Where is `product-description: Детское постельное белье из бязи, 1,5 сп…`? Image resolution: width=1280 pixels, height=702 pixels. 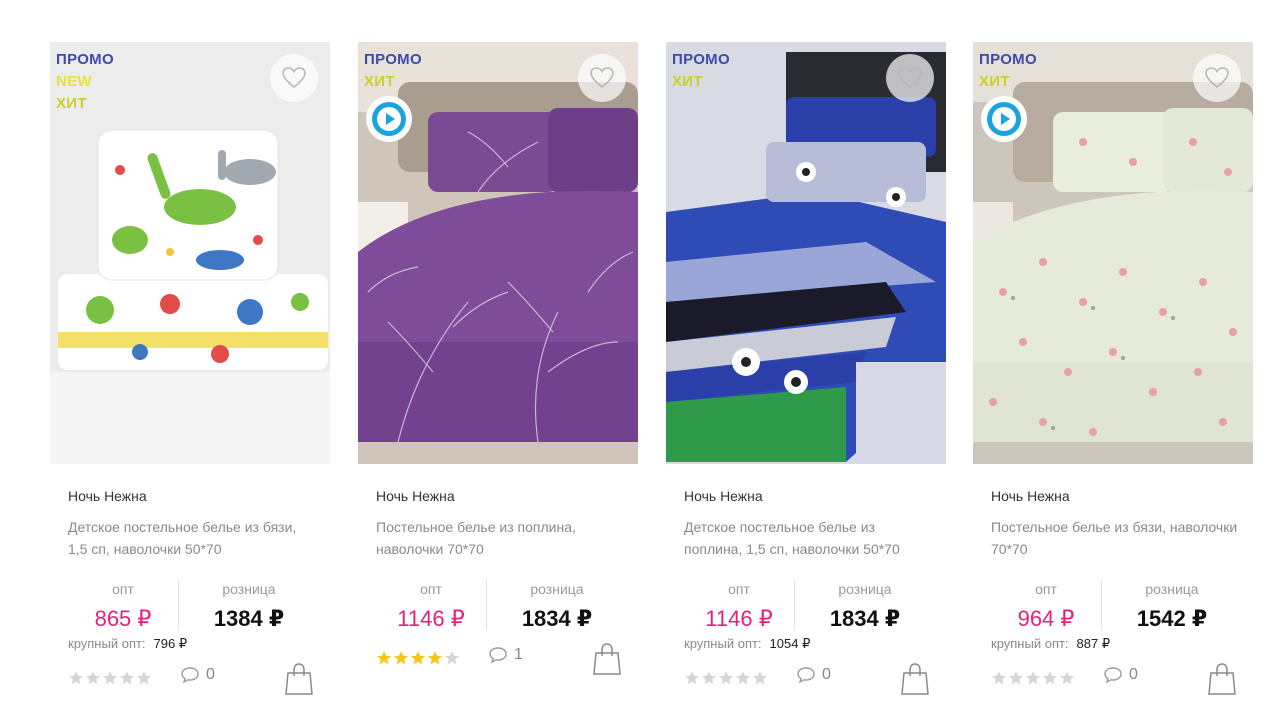 product-description: Детское постельное белье из бязи, 1,5 сп… is located at coordinates (193, 538).